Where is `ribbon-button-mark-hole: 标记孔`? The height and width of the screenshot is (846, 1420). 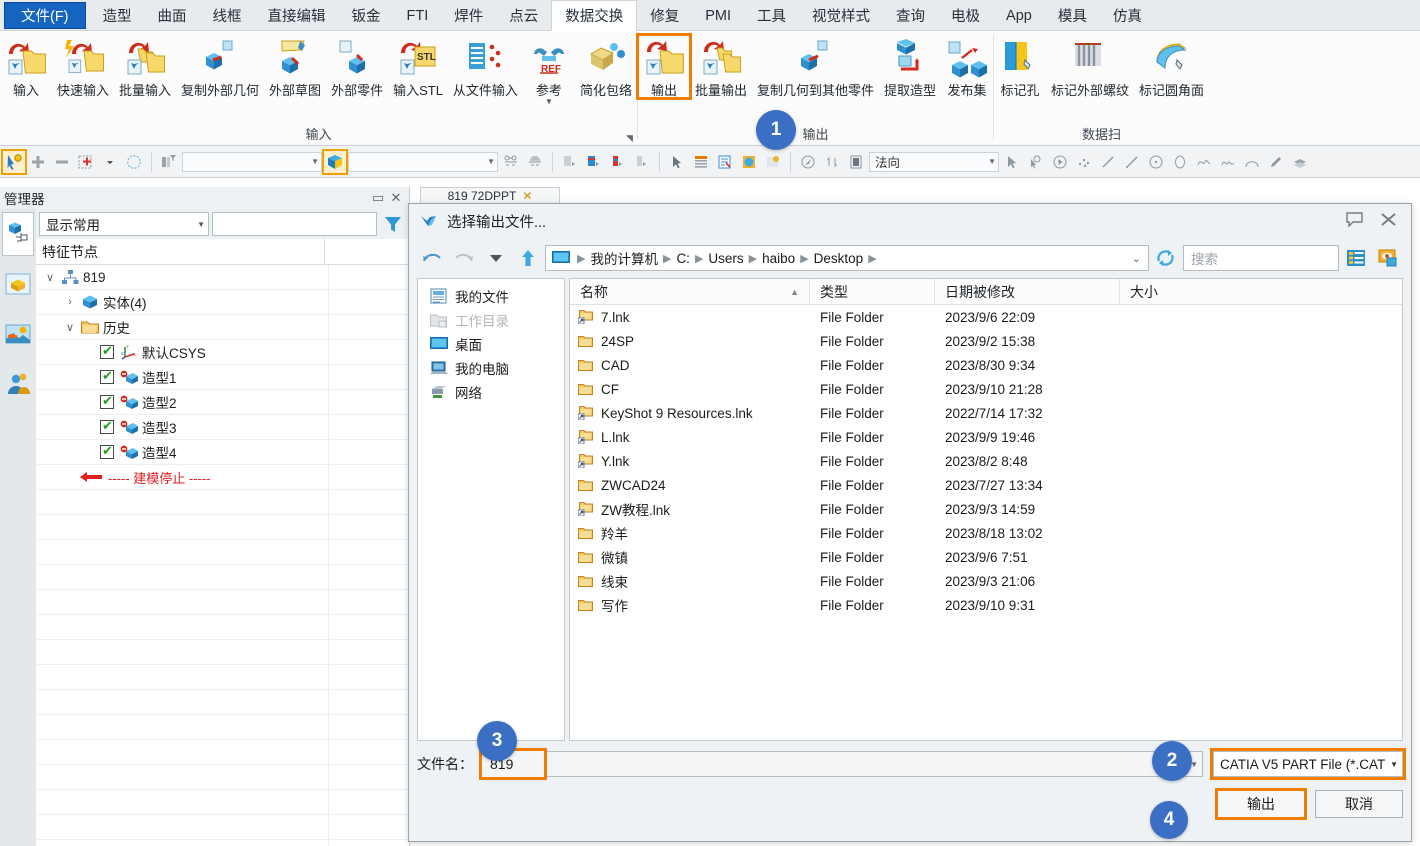 ribbon-button-mark-hole: 标记孔 is located at coordinates (1020, 66).